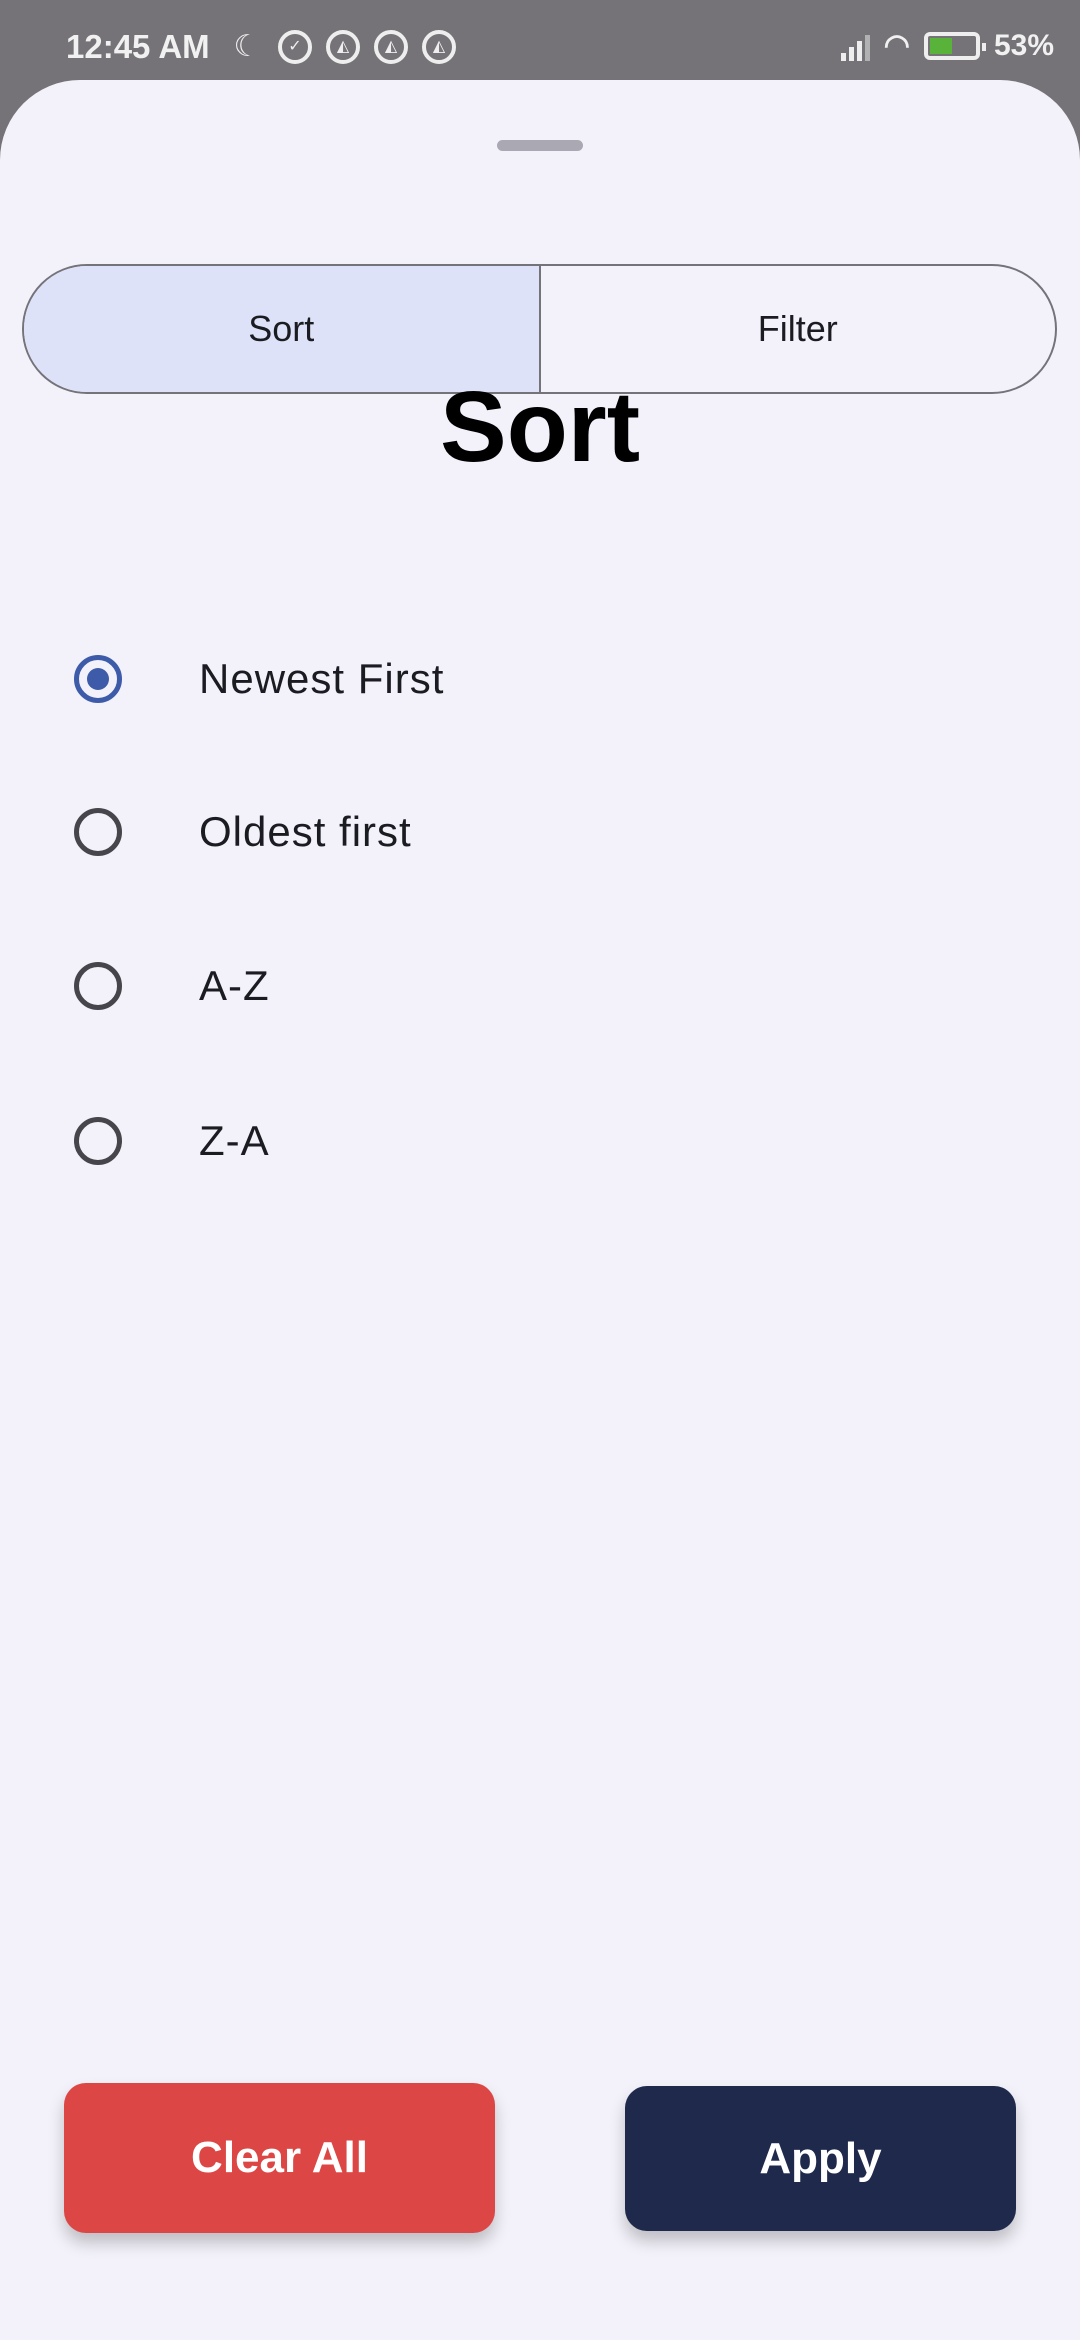  Describe the element at coordinates (540, 679) in the screenshot. I see `sort-option-newest: Newest First` at that location.